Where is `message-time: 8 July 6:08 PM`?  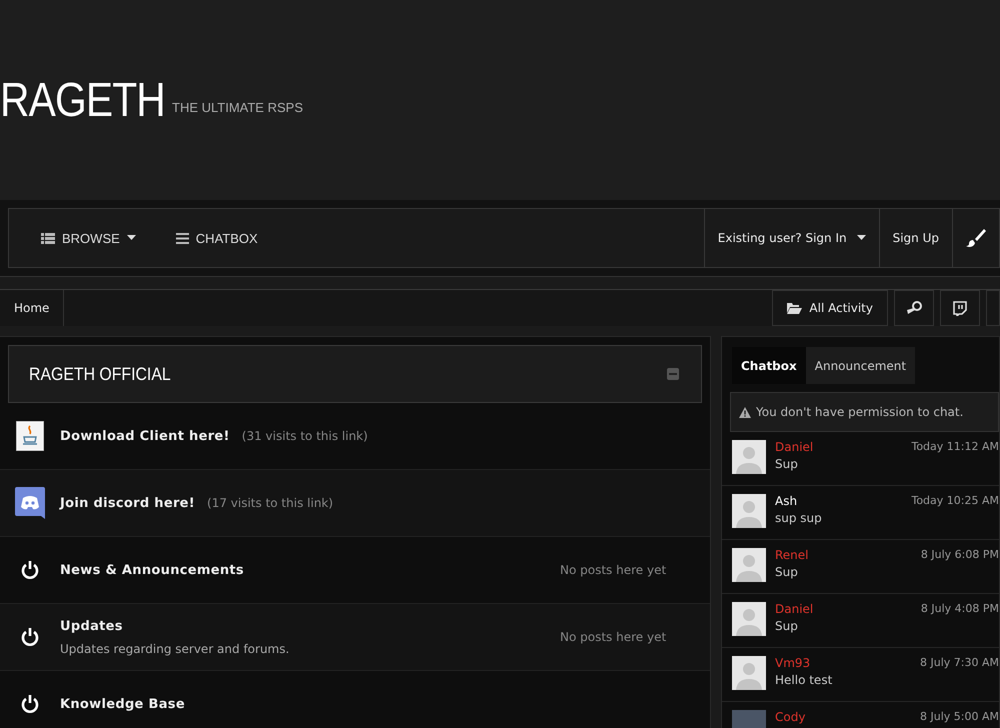 message-time: 8 July 6:08 PM is located at coordinates (959, 555).